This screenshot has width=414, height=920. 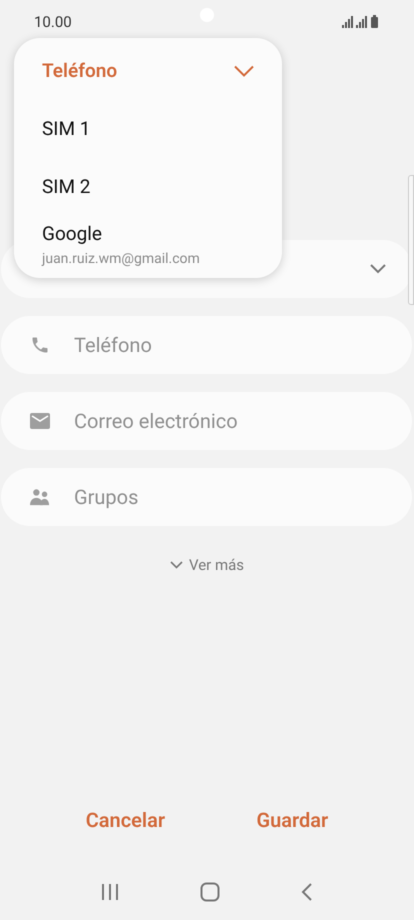 I want to click on status-time: 10.00, so click(x=53, y=22).